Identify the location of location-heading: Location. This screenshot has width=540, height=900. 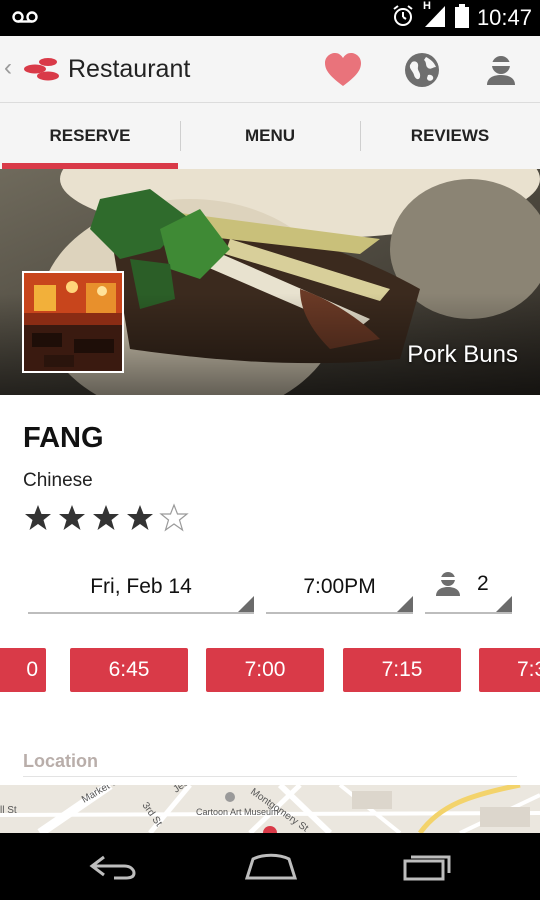
(60, 761).